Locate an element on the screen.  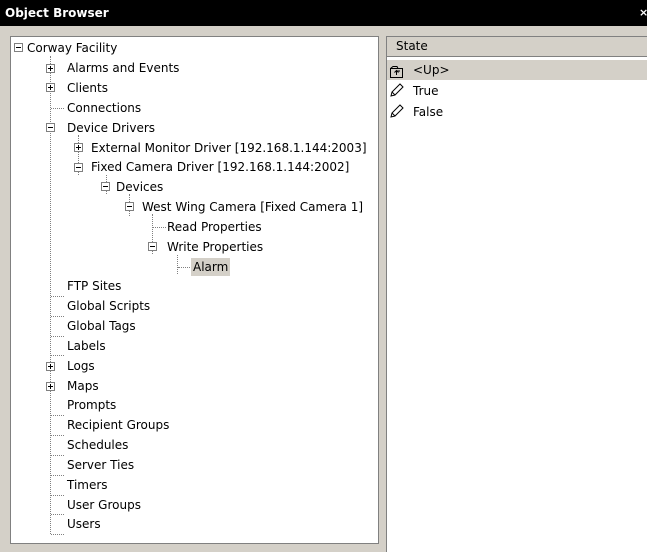
list-item-label: True is located at coordinates (426, 91).